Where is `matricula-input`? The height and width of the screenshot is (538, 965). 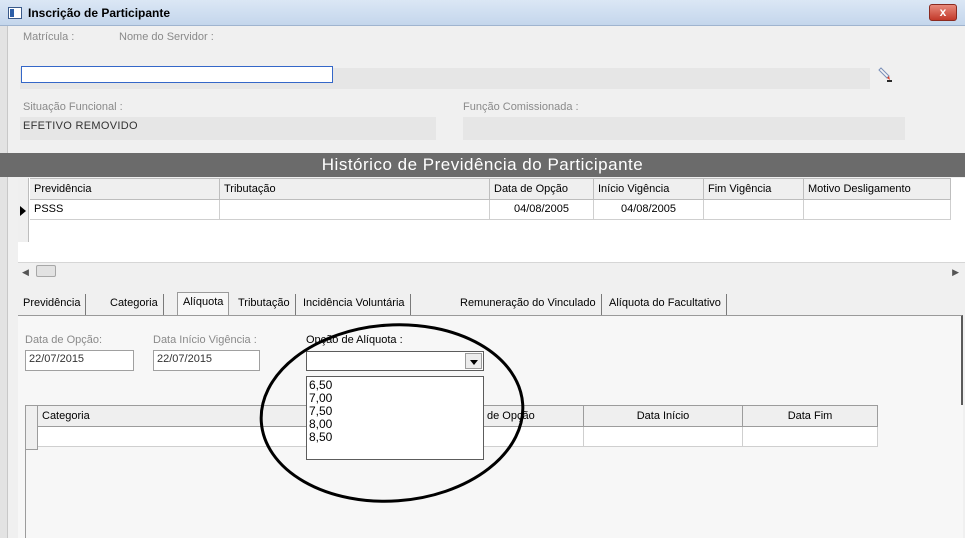 matricula-input is located at coordinates (177, 74).